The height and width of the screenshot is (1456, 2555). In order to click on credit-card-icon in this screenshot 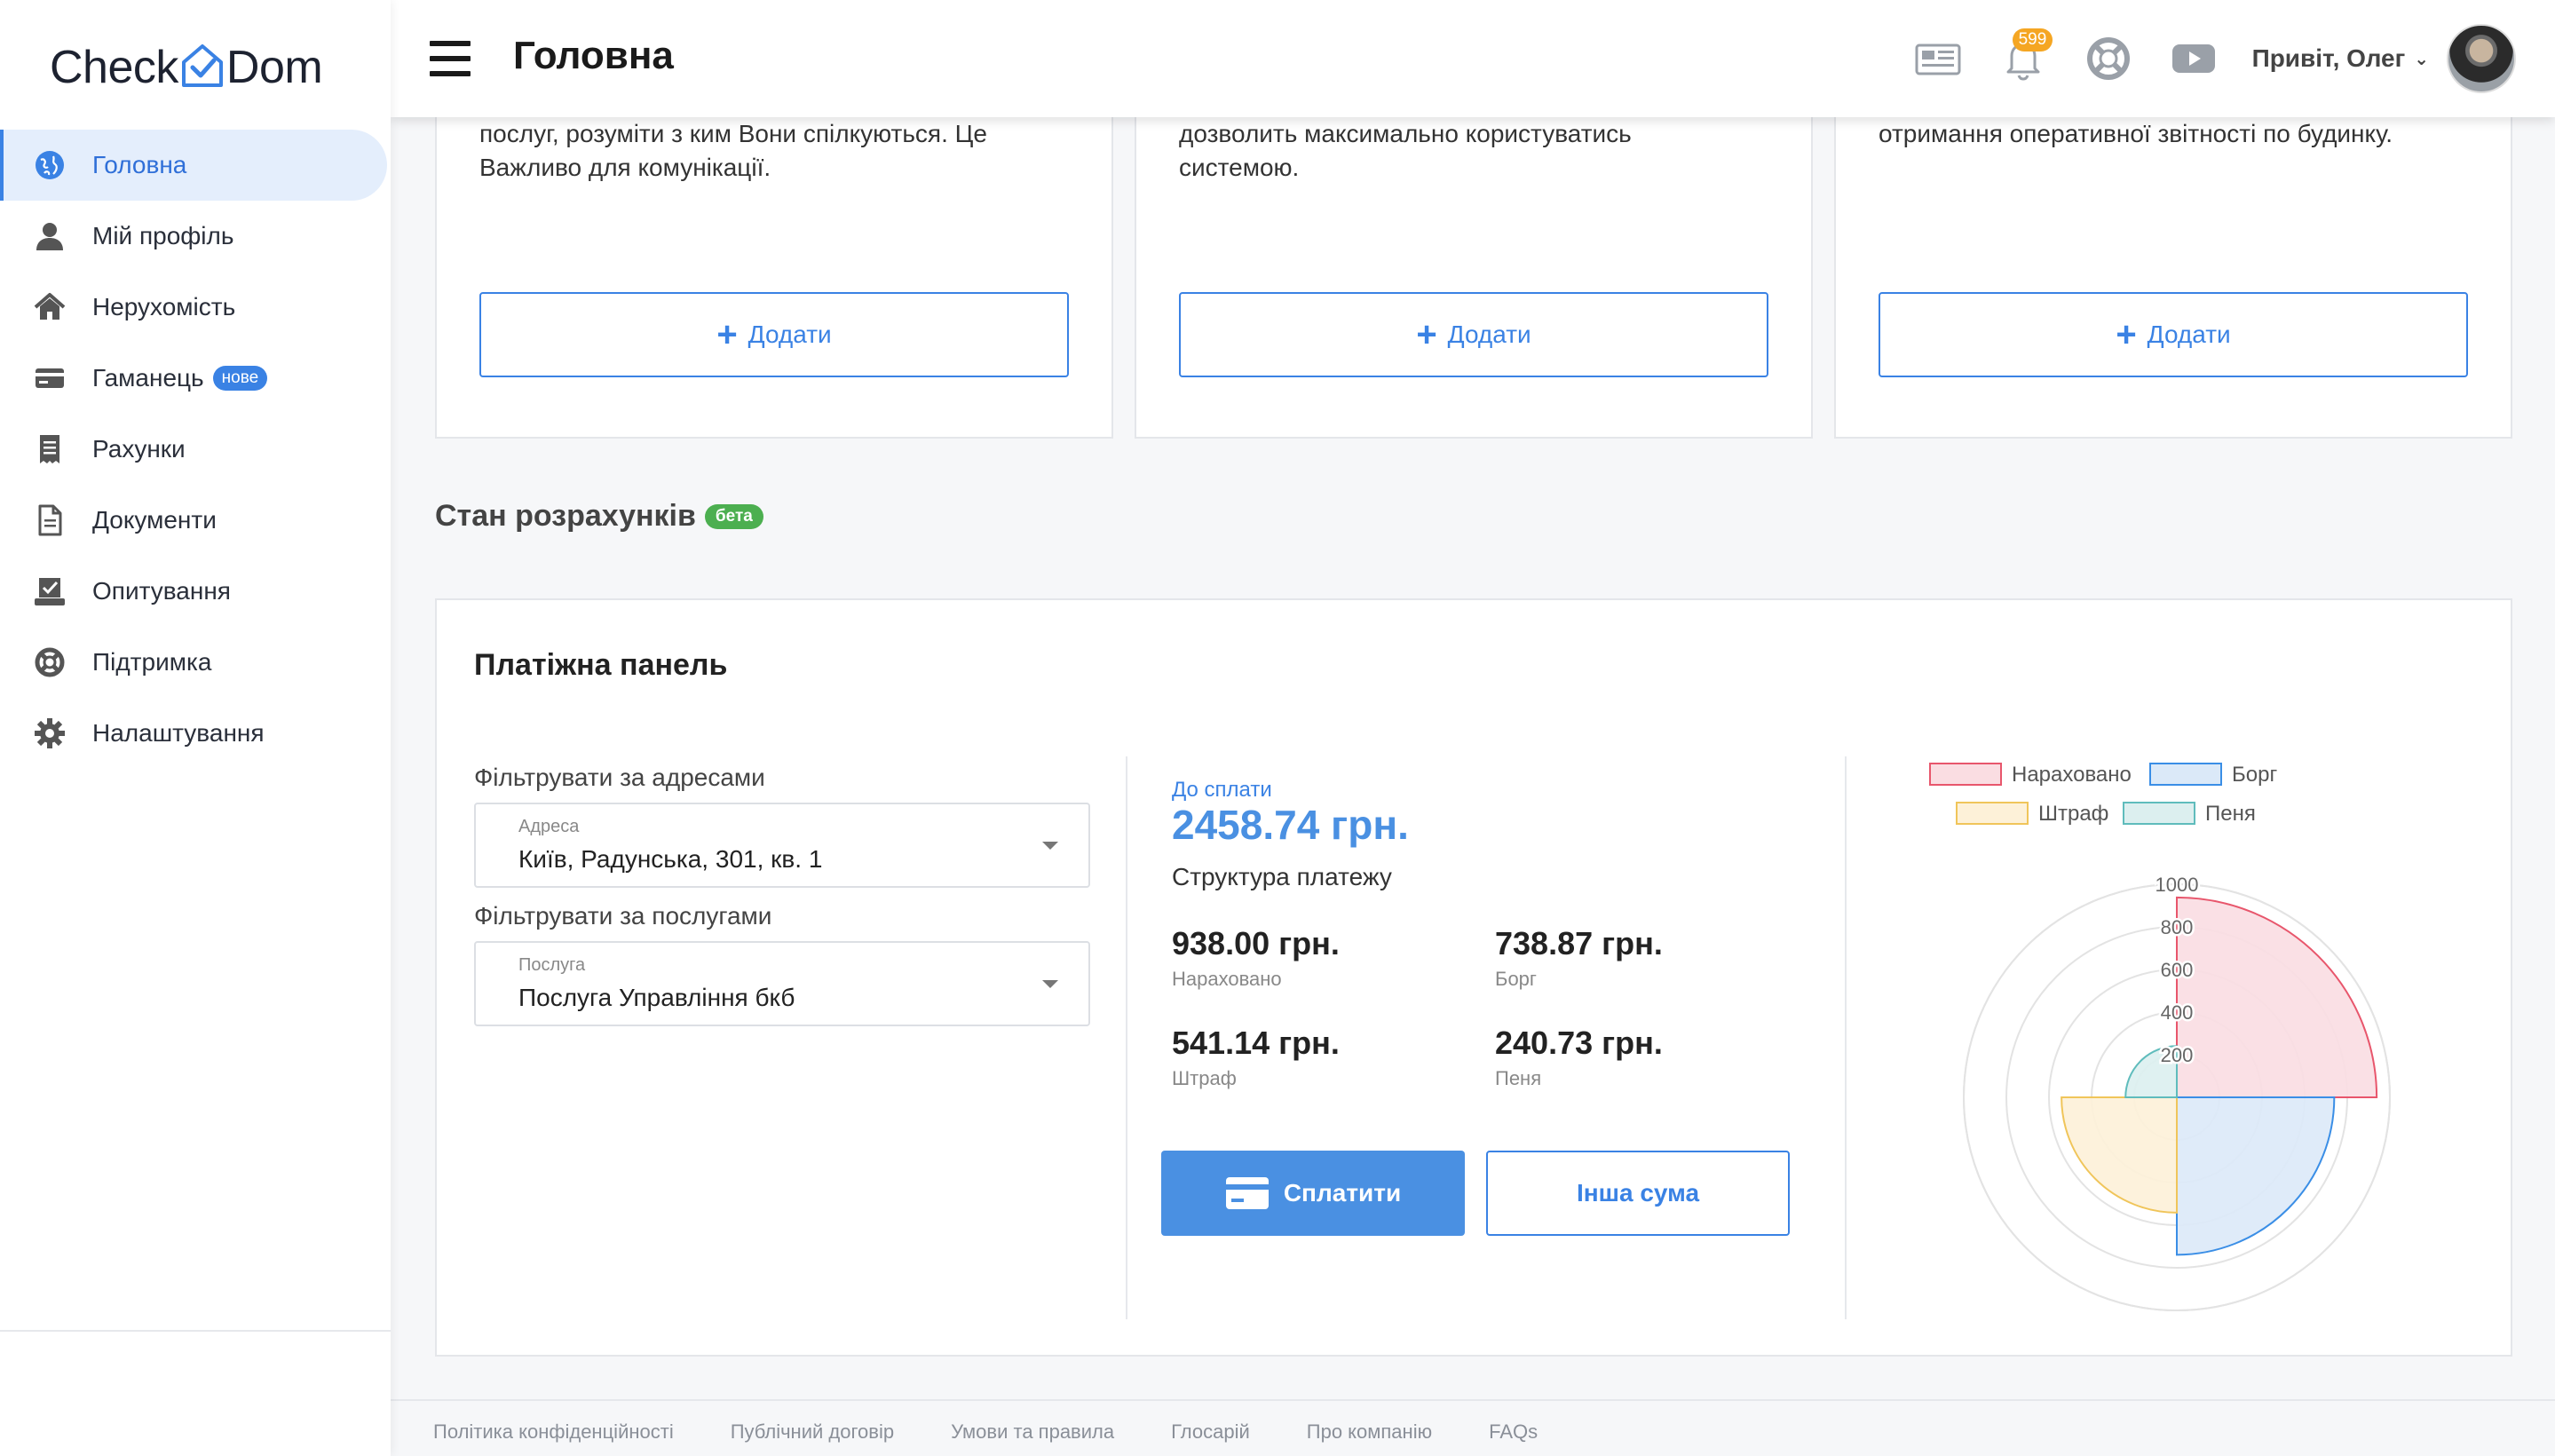, I will do `click(1247, 1193)`.